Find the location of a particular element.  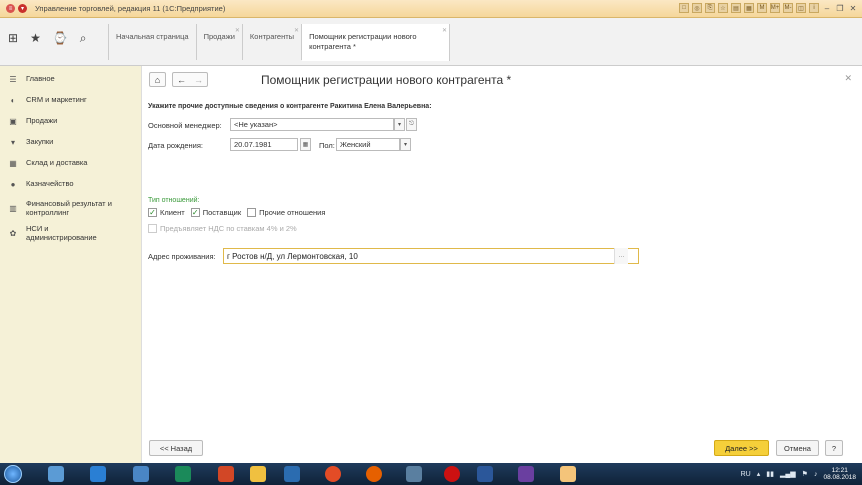

star-icon: ★ is located at coordinates (35, 38).